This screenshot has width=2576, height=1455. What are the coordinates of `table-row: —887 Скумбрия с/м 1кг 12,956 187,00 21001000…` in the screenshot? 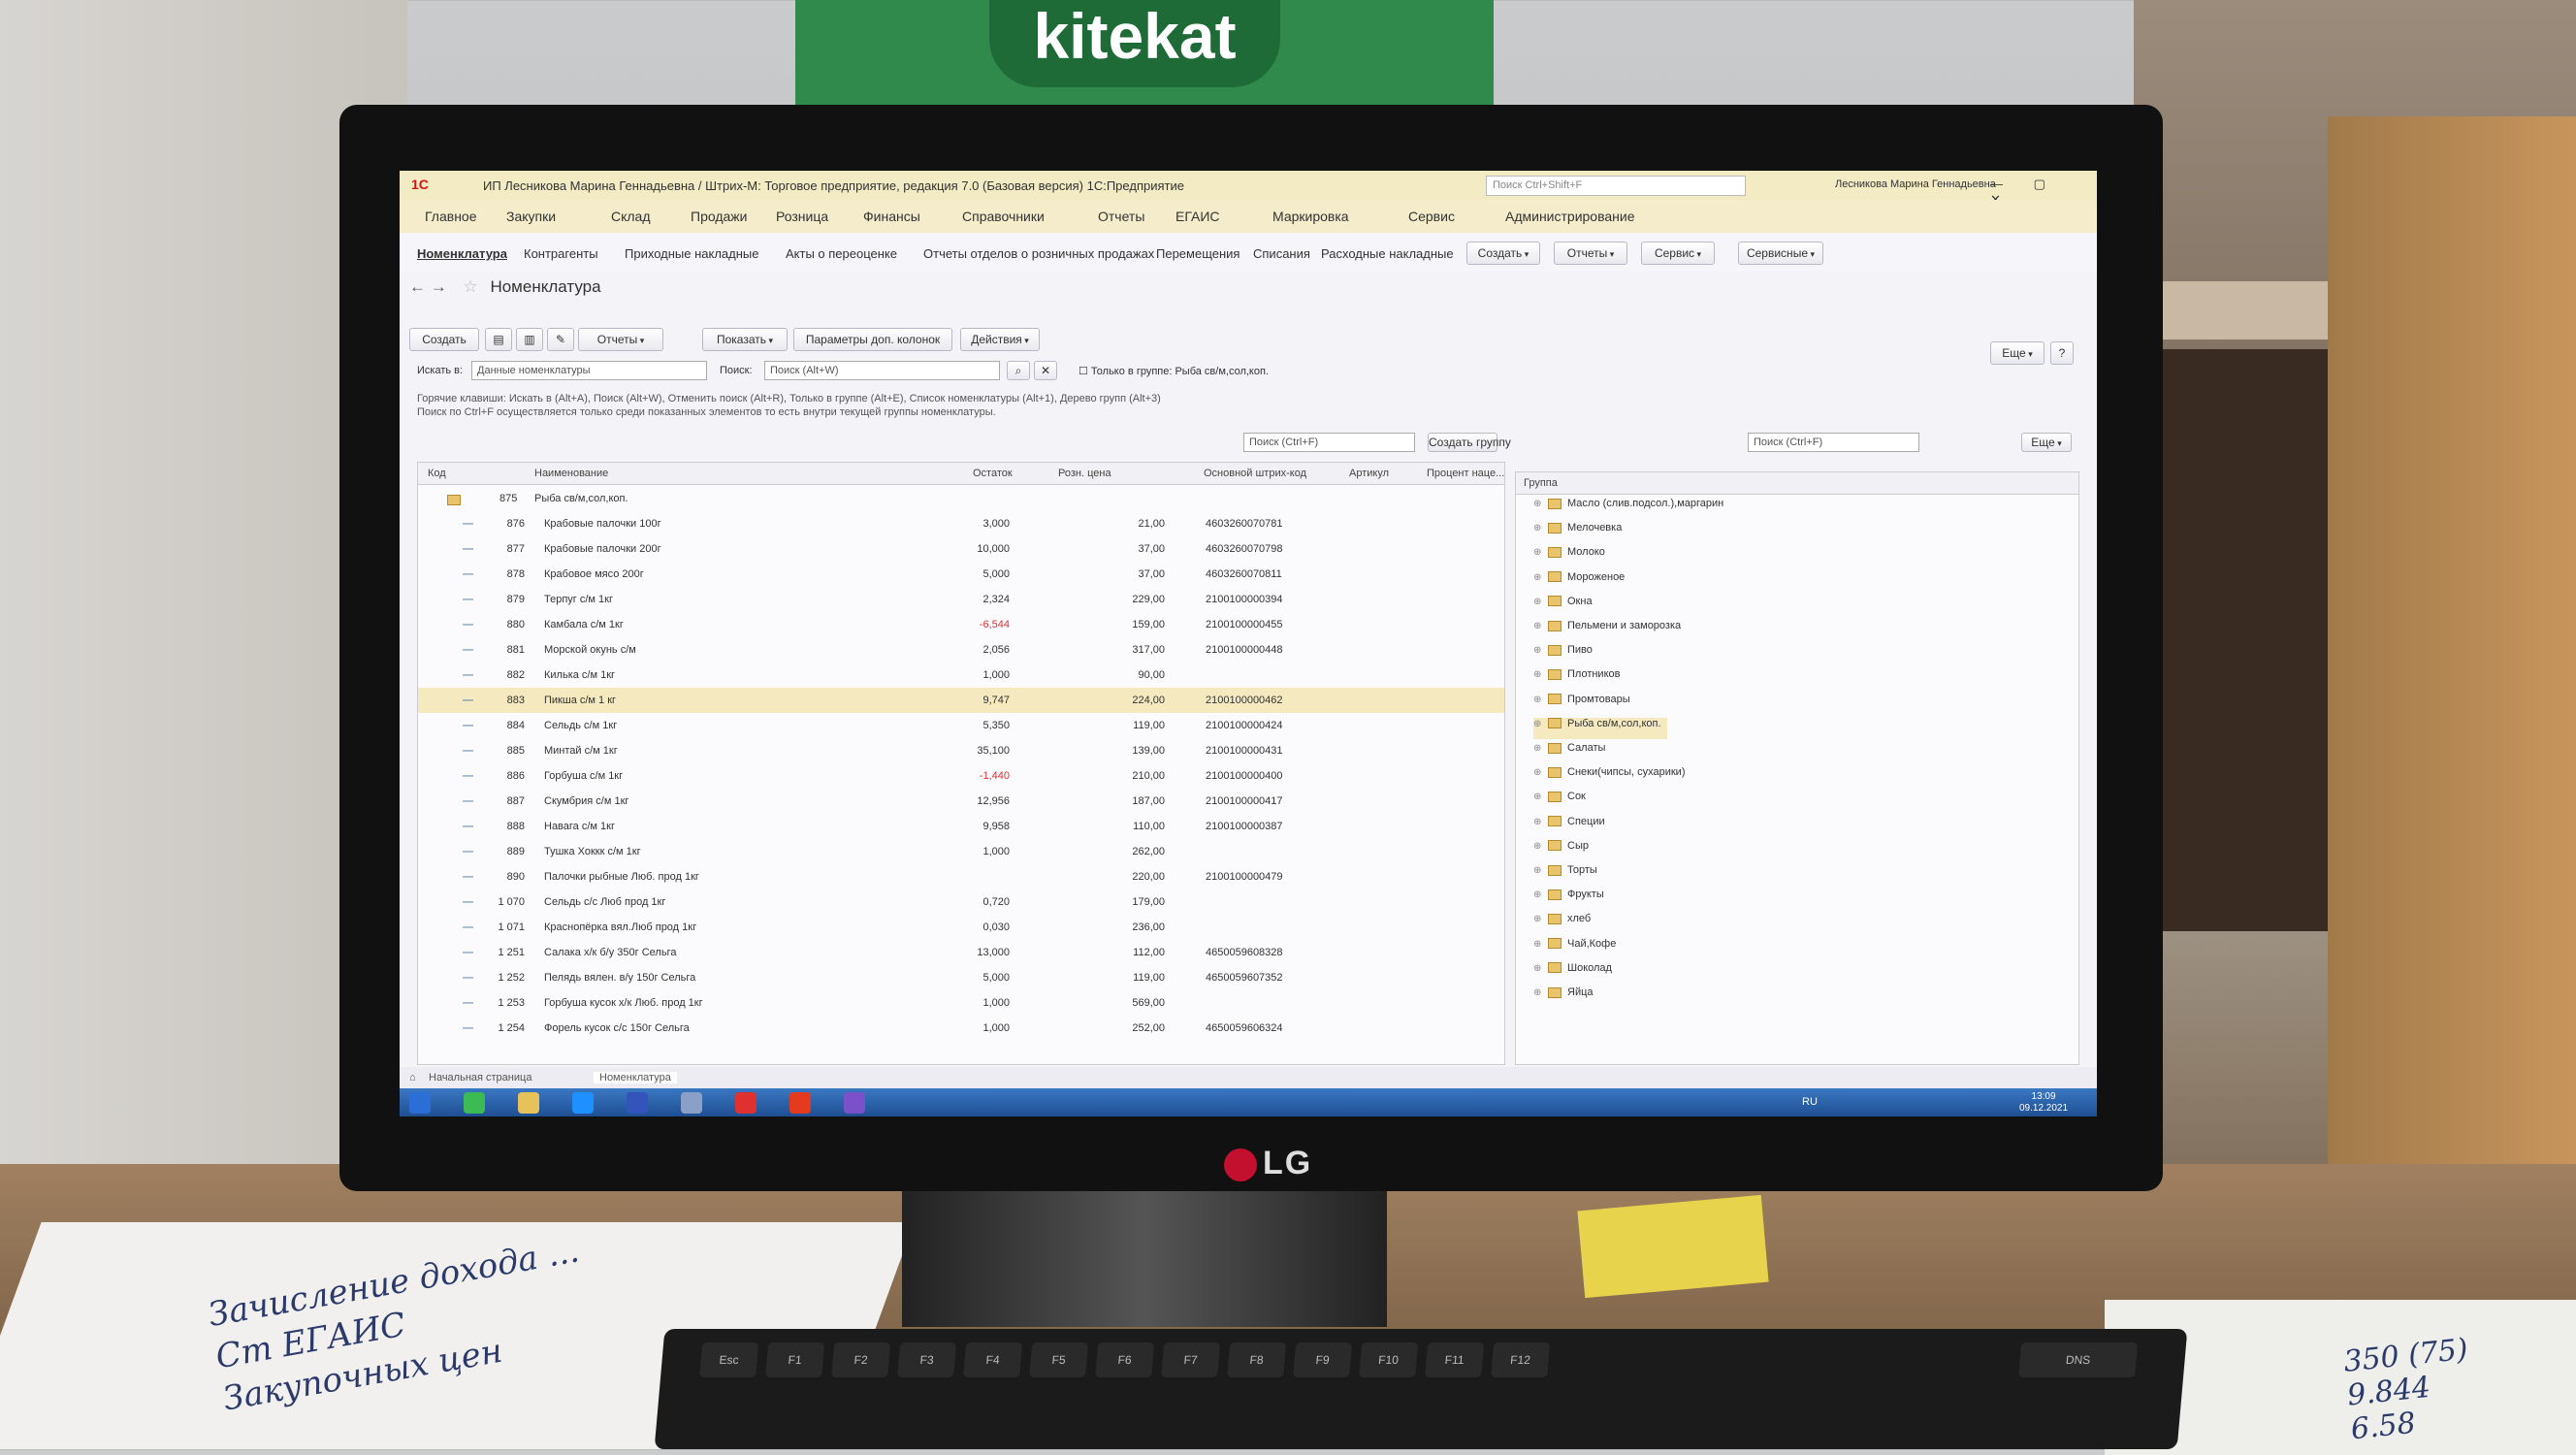 It's located at (961, 801).